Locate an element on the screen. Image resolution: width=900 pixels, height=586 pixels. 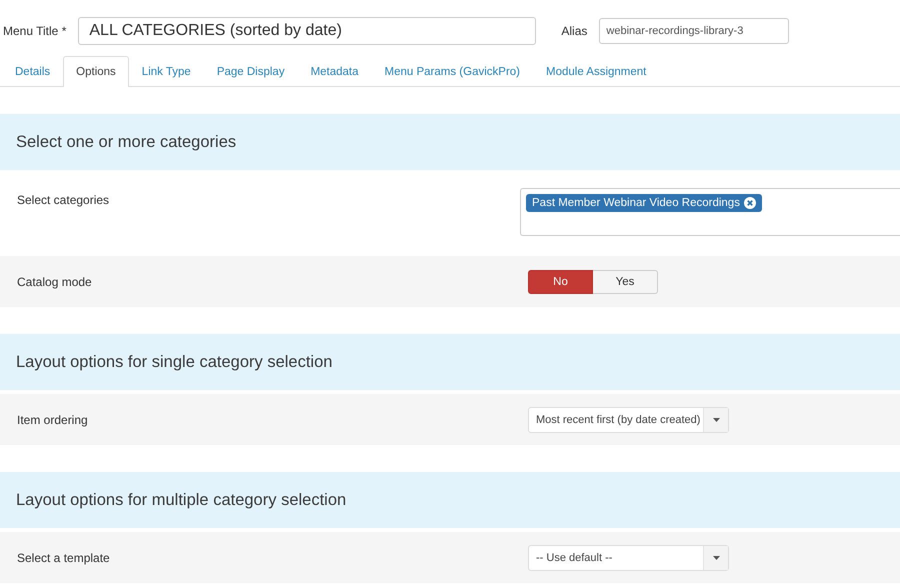
menu-title-label: Menu Title * is located at coordinates (34, 31).